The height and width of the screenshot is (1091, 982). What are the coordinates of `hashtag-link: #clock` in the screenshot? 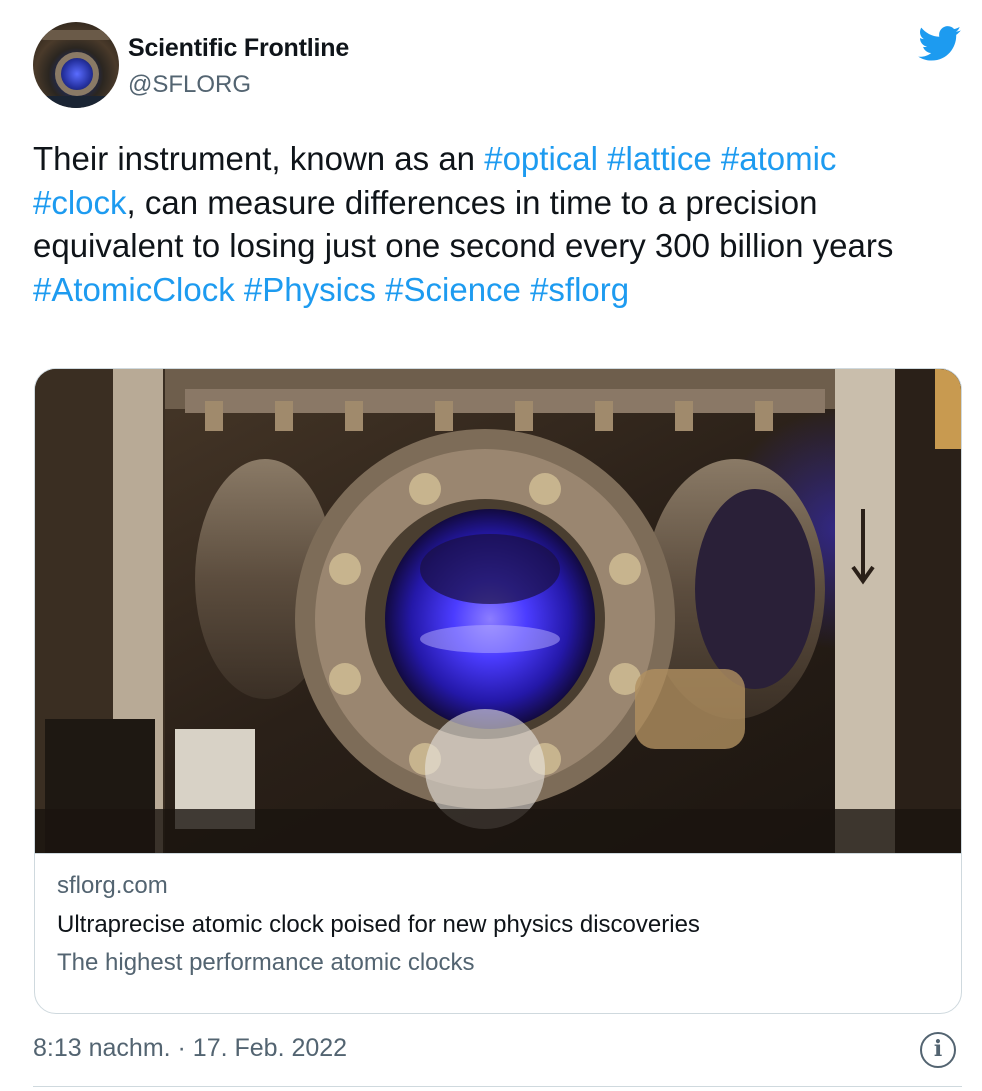 It's located at (80, 202).